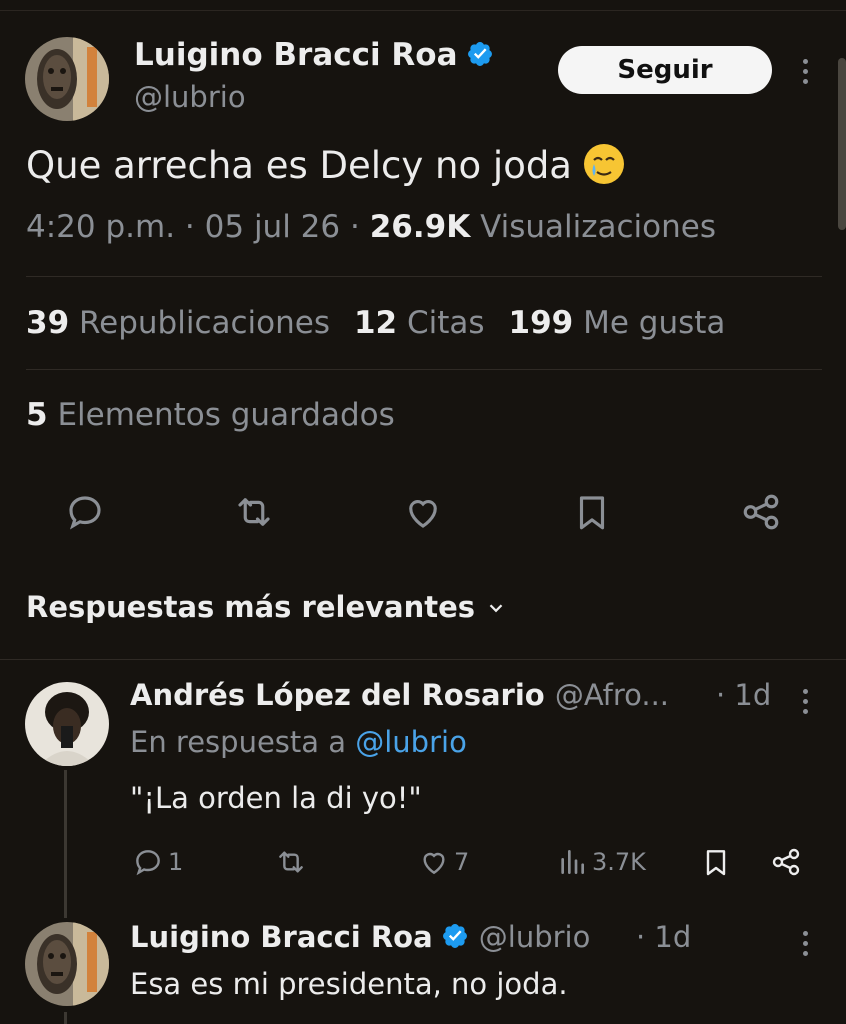 Image resolution: width=846 pixels, height=1024 pixels. What do you see at coordinates (541, 323) in the screenshot?
I see `likes-count: 199` at bounding box center [541, 323].